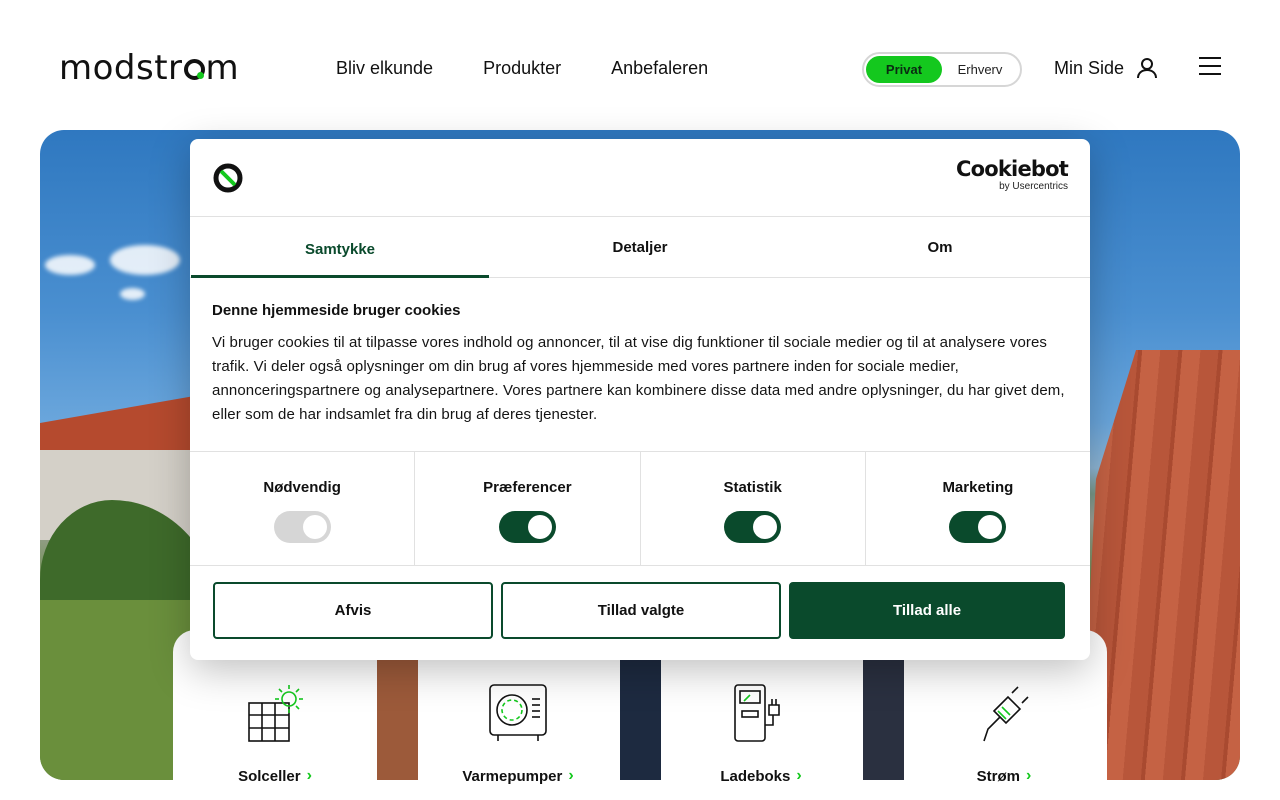  What do you see at coordinates (149, 68) in the screenshot?
I see `modstrom-logo: modstr m` at bounding box center [149, 68].